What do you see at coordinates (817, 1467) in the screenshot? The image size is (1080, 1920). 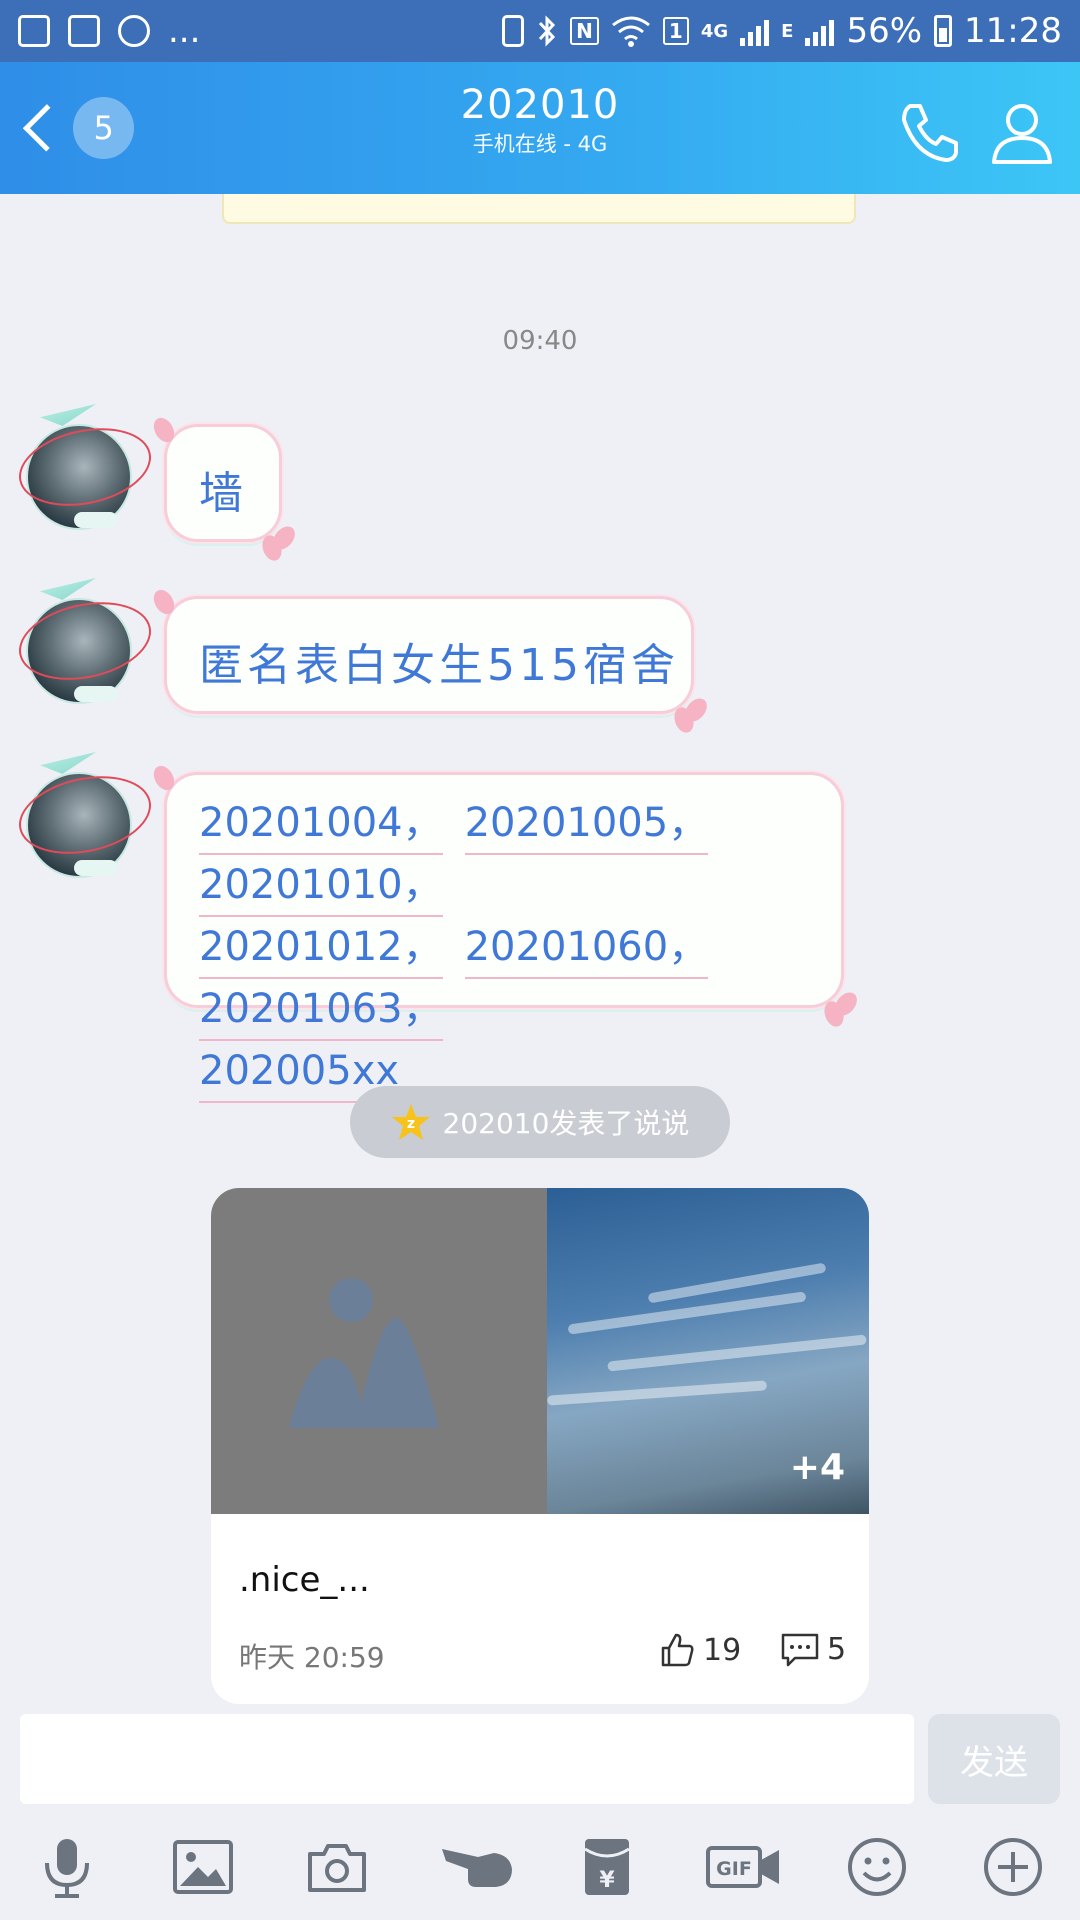 I see `more-photos-count: +4` at bounding box center [817, 1467].